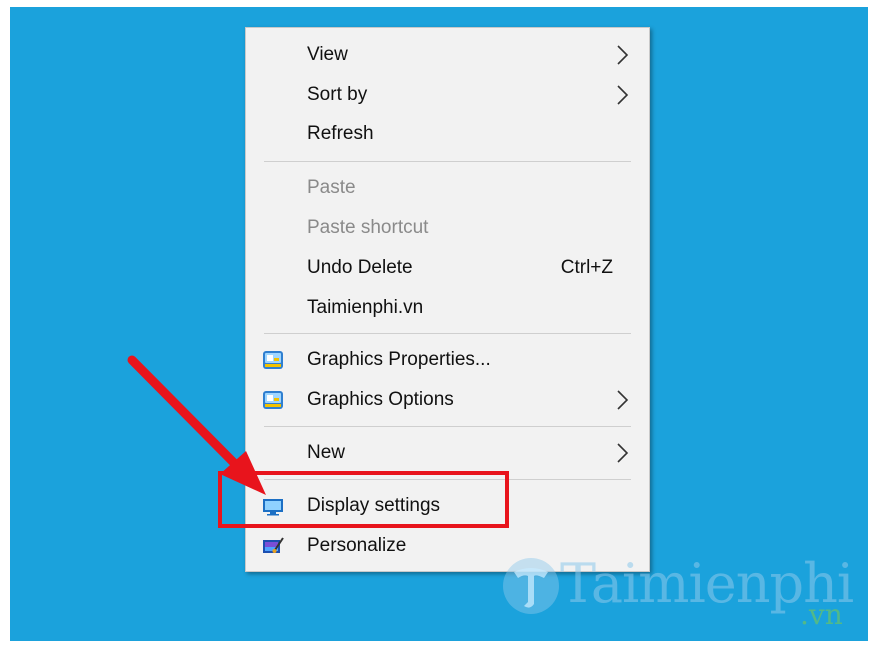  Describe the element at coordinates (365, 307) in the screenshot. I see `menu-item-label: Taimienphi.vn` at that location.